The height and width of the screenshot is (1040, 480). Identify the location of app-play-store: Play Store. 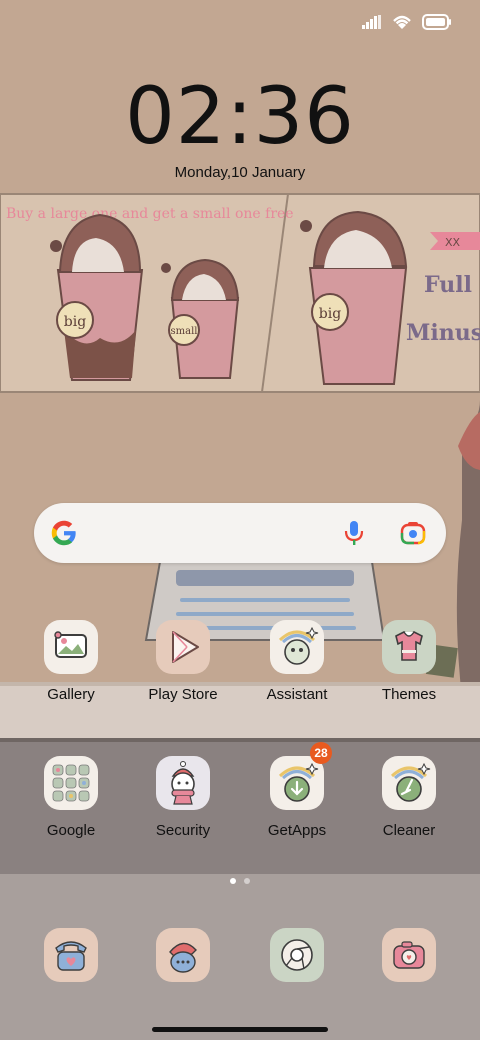
(183, 661).